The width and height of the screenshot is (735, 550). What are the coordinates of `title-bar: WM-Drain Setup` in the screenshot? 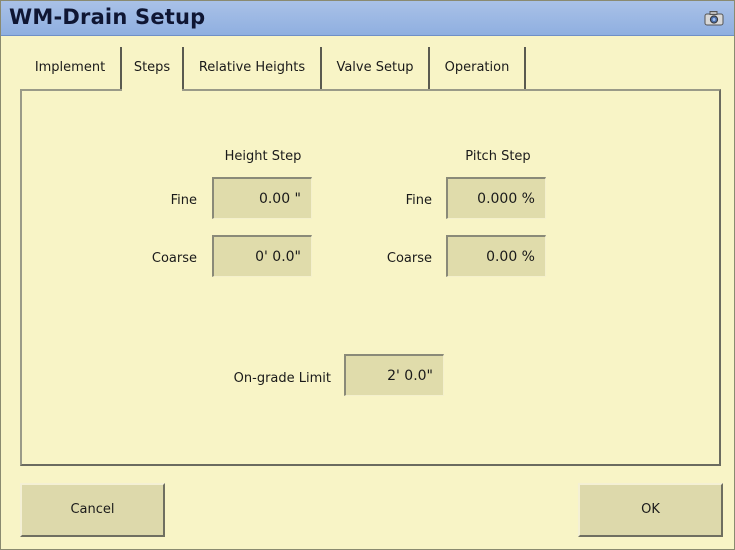 It's located at (367, 18).